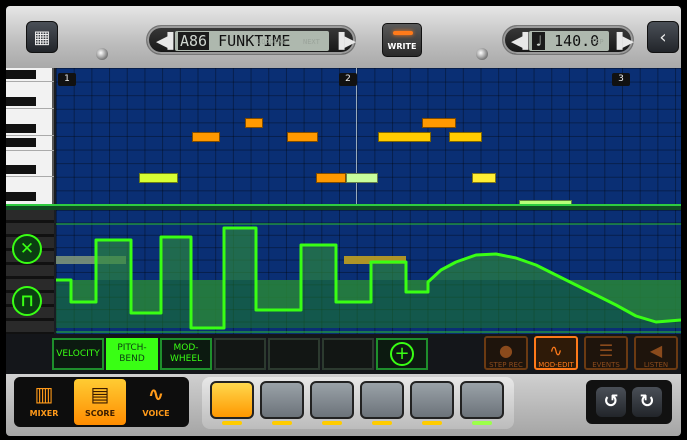  What do you see at coordinates (272, 42) in the screenshot?
I see `preset-ghost-loading: LOADING` at bounding box center [272, 42].